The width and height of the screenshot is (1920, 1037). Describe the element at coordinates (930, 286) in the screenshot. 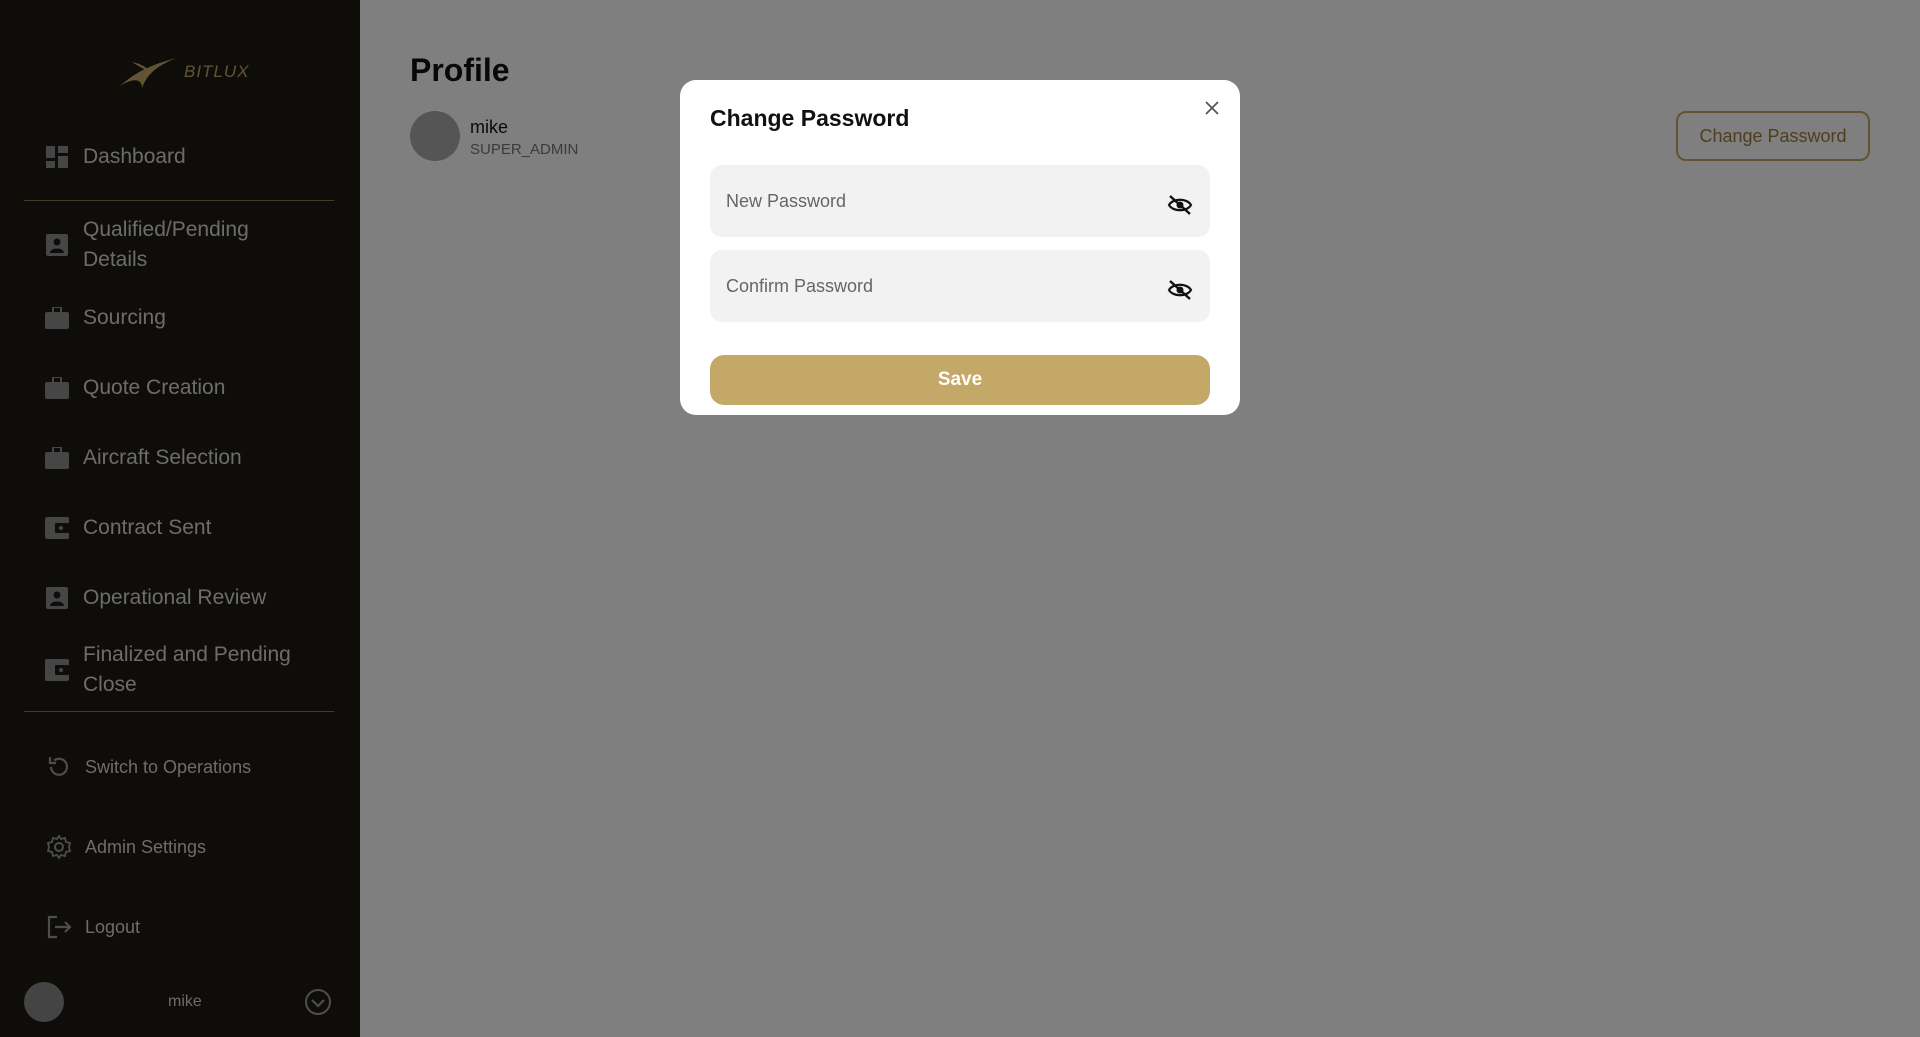

I see `confirm-password-input` at that location.